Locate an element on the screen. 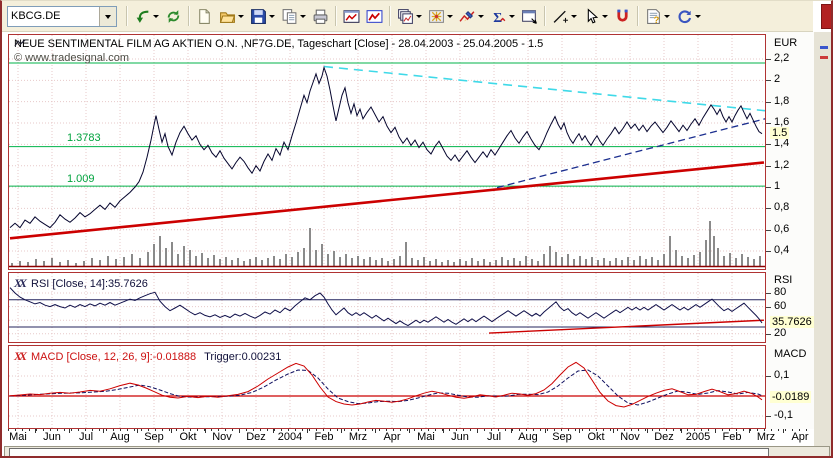 This screenshot has height=458, width=833. print-button is located at coordinates (320, 16).